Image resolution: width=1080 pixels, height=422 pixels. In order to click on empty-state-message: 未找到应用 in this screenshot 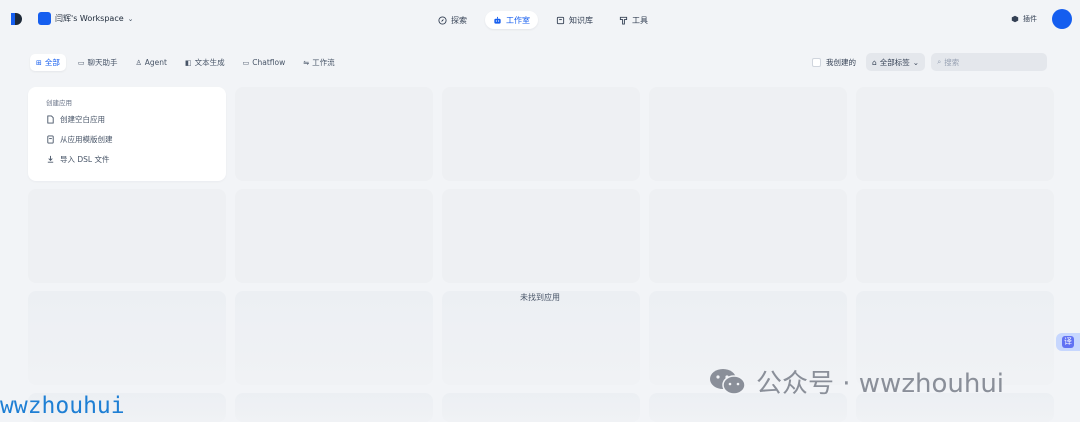, I will do `click(540, 297)`.